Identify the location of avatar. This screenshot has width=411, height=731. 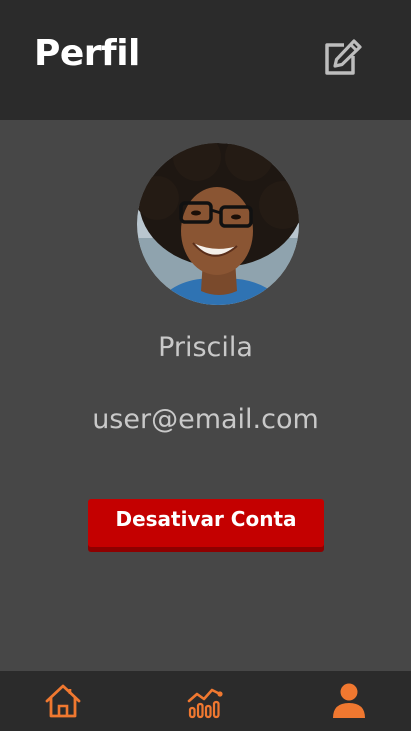
(218, 224).